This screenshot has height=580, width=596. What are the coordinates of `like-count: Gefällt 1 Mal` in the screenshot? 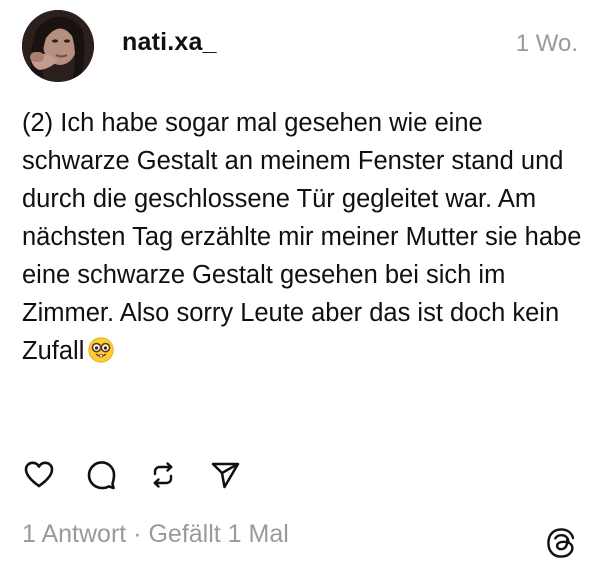 It's located at (218, 534).